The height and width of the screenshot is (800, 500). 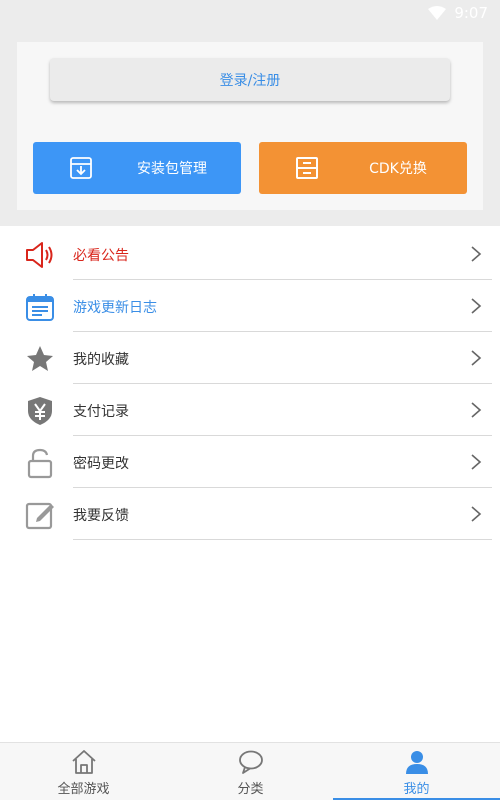 I want to click on nav-label-mine: 我的, so click(x=416, y=789).